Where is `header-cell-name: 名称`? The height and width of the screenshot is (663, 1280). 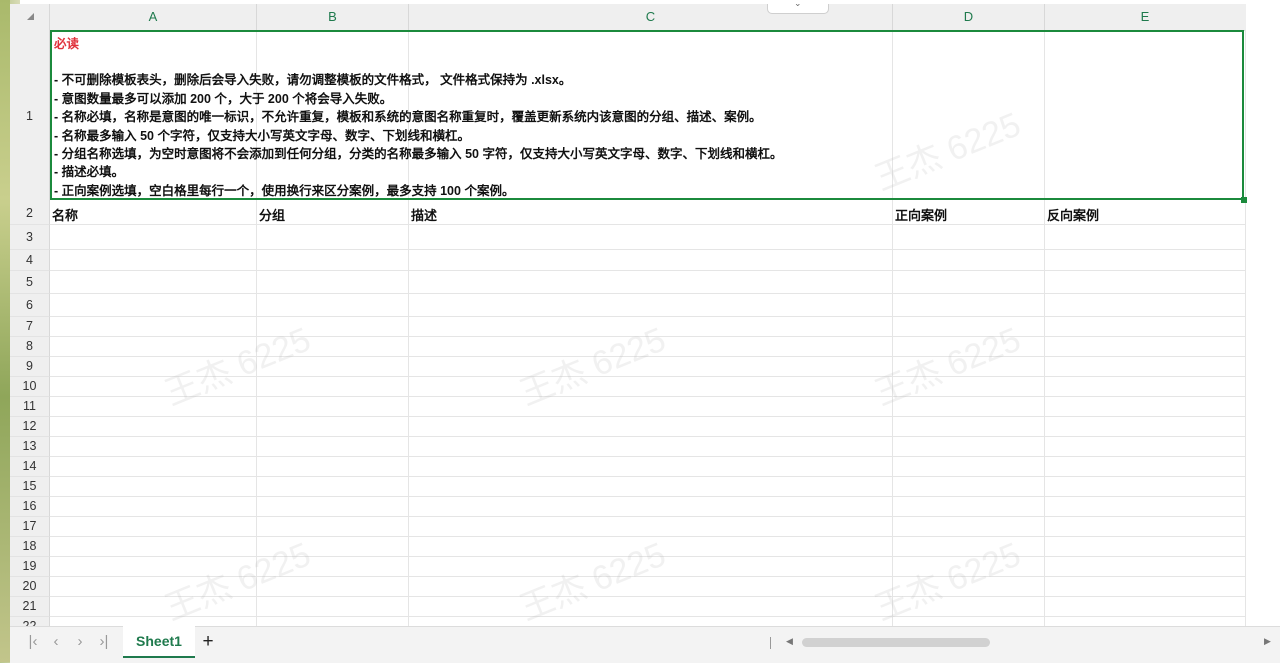
header-cell-name: 名称 is located at coordinates (65, 214).